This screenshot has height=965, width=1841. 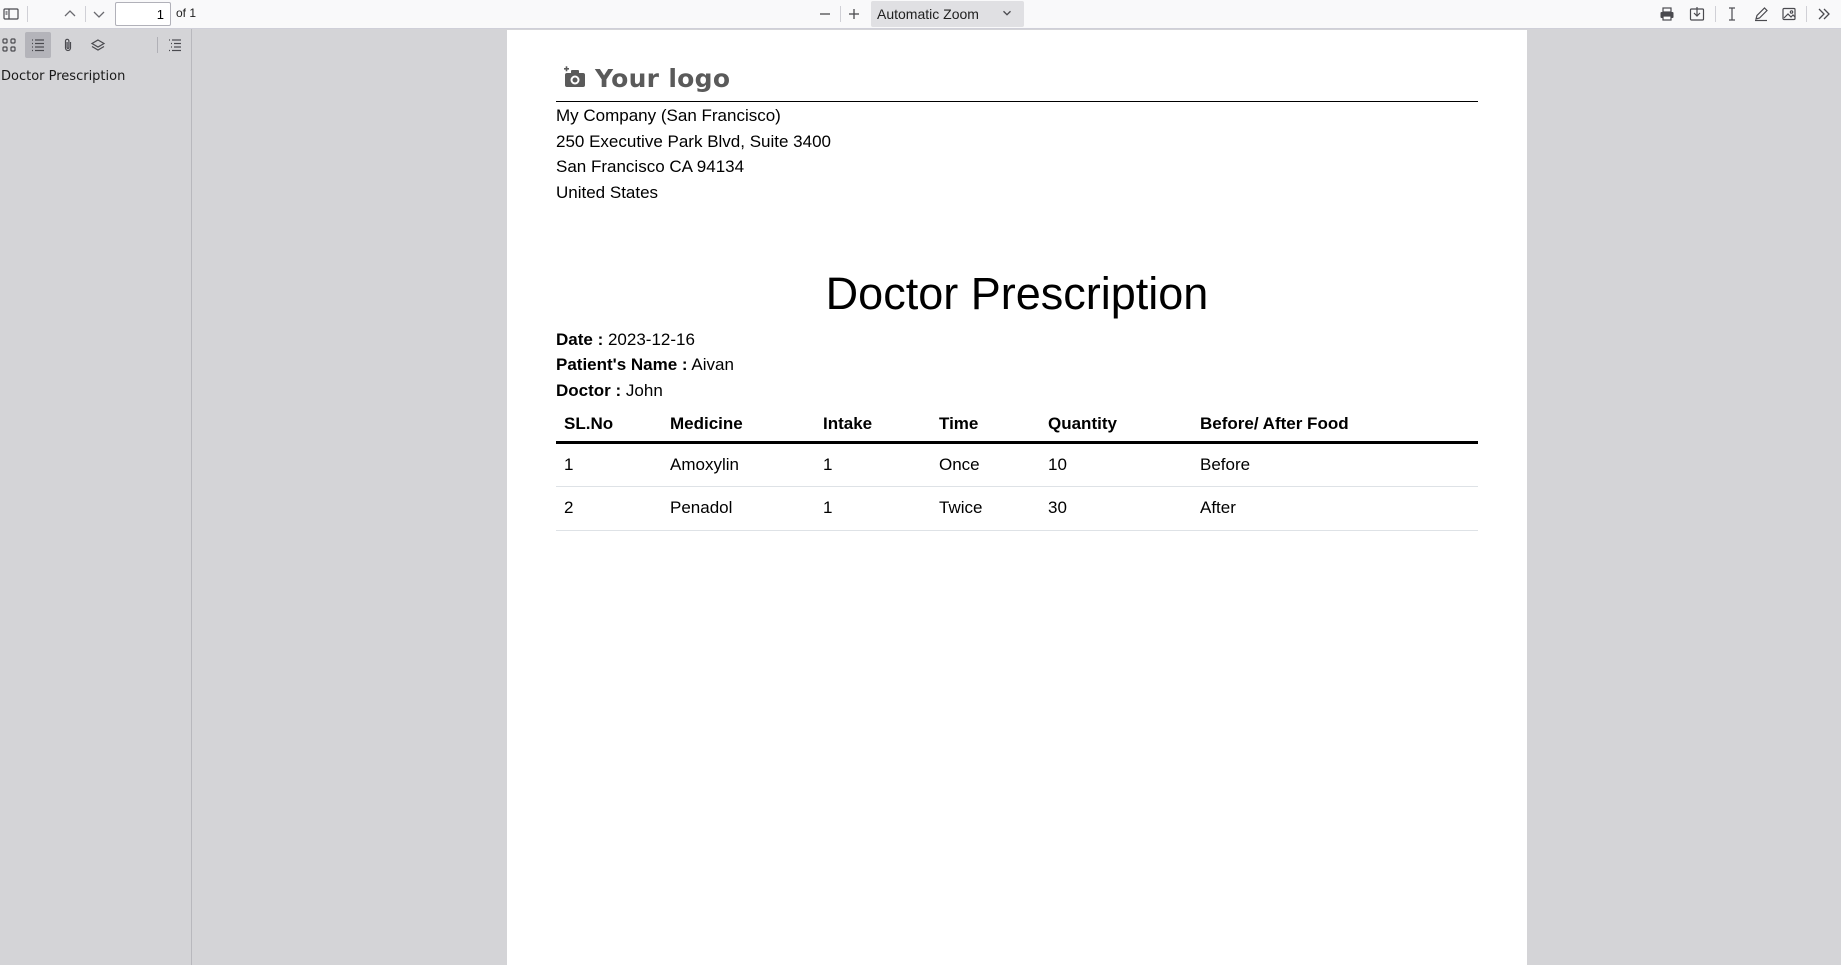 I want to click on sidebar-toolbar, so click(x=96, y=45).